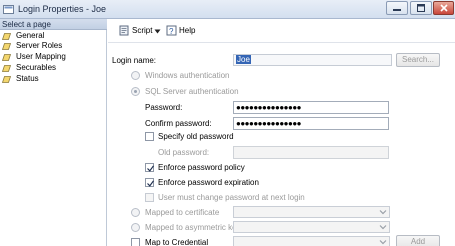 Image resolution: width=455 pixels, height=246 pixels. Describe the element at coordinates (39, 45) in the screenshot. I see `page-item-label: Server Roles` at that location.